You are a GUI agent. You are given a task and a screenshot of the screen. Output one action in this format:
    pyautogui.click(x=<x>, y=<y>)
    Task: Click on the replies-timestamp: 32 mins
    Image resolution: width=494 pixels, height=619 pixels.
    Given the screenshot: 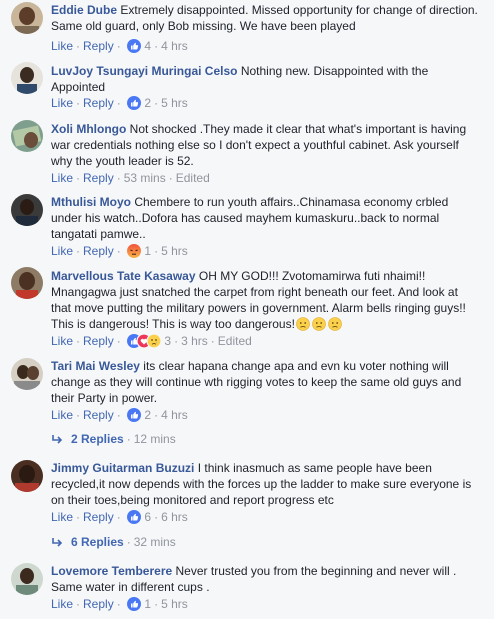 What is the action you would take?
    pyautogui.click(x=154, y=542)
    